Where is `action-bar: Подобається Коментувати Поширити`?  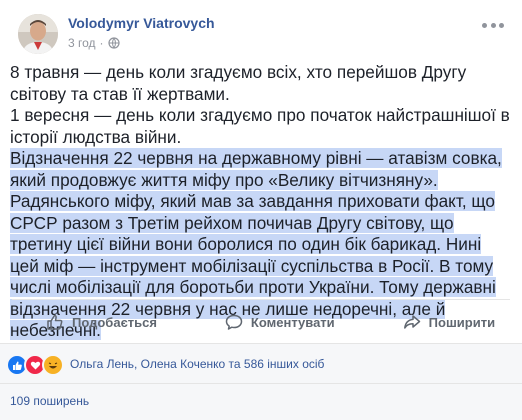 action-bar: Подобається Коментувати Поширити is located at coordinates (261, 322).